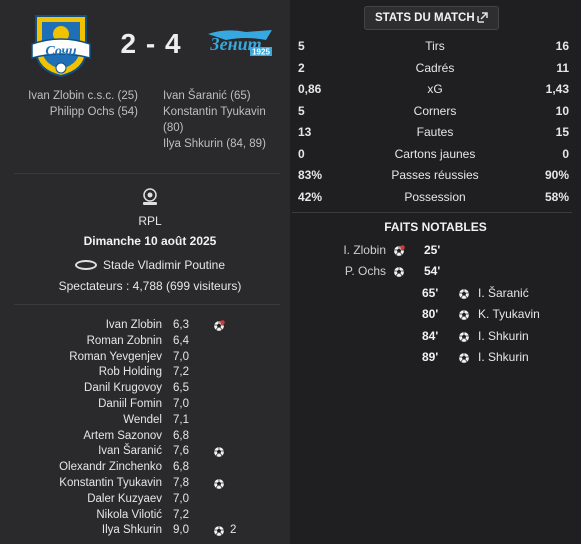 The image size is (581, 544). I want to click on rpl-icon, so click(150, 196).